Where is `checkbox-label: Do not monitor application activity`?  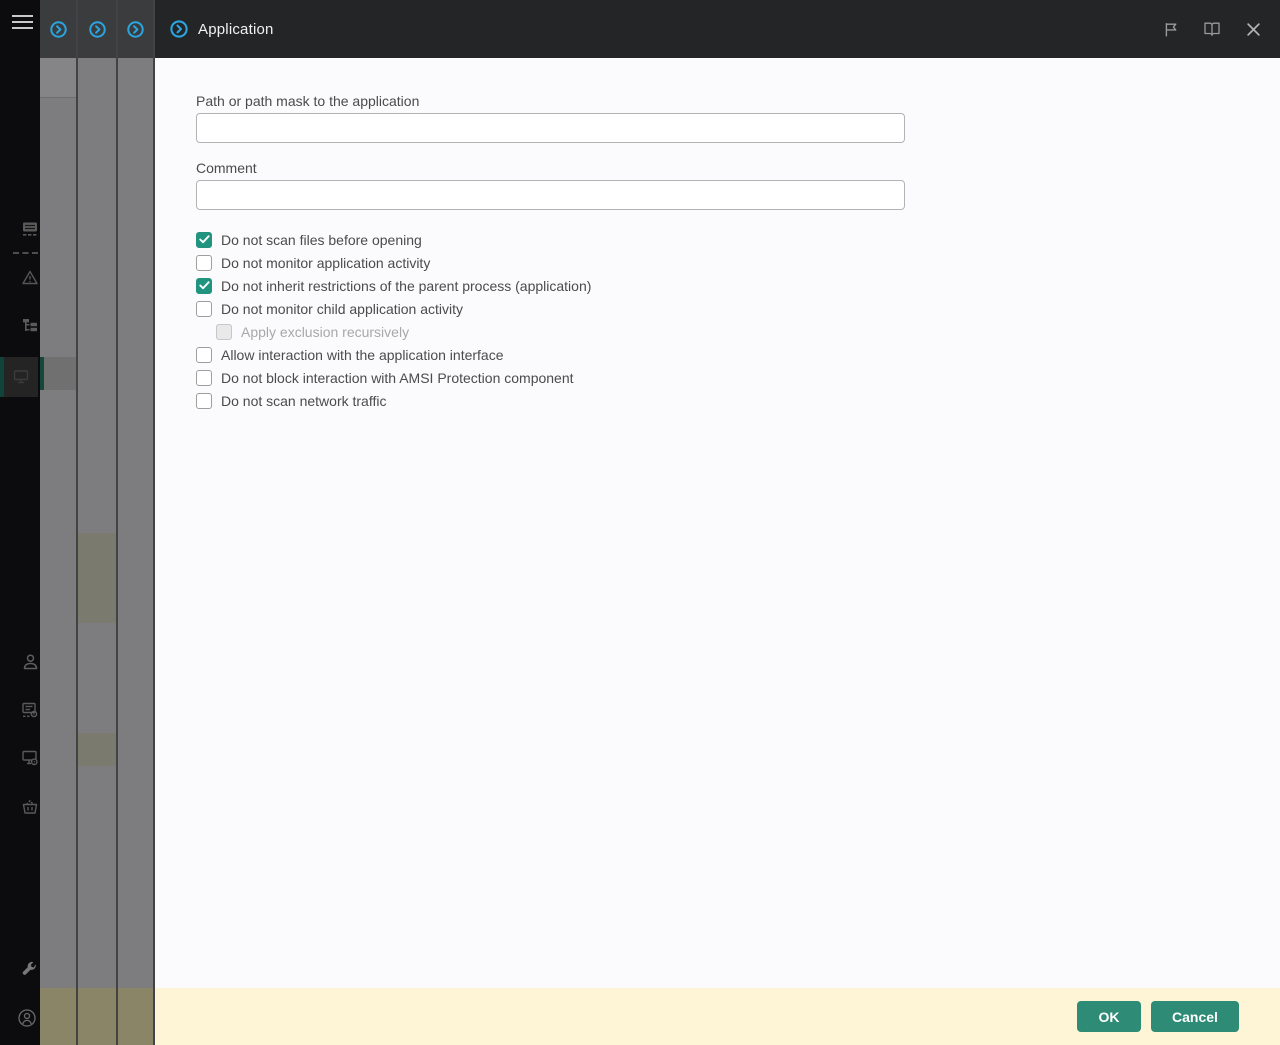 checkbox-label: Do not monitor application activity is located at coordinates (326, 262).